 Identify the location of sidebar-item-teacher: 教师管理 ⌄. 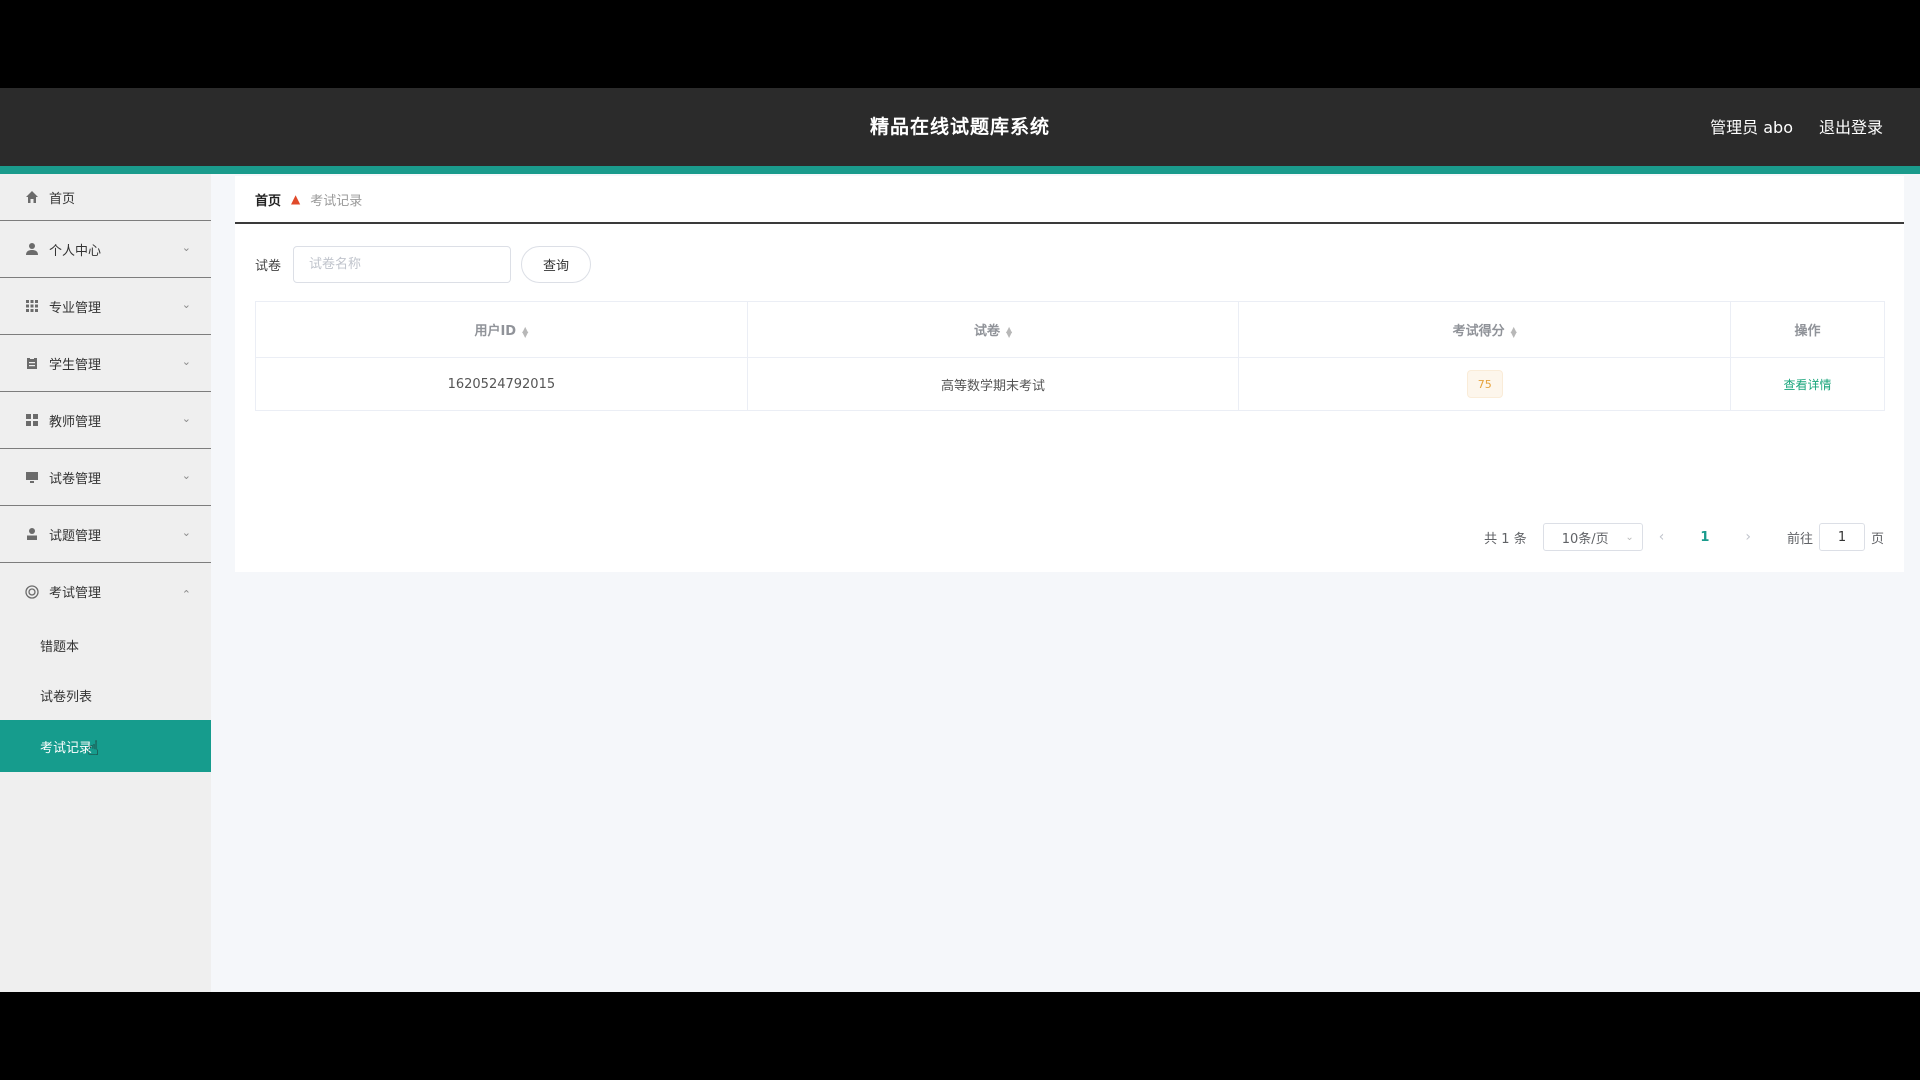
(105, 420).